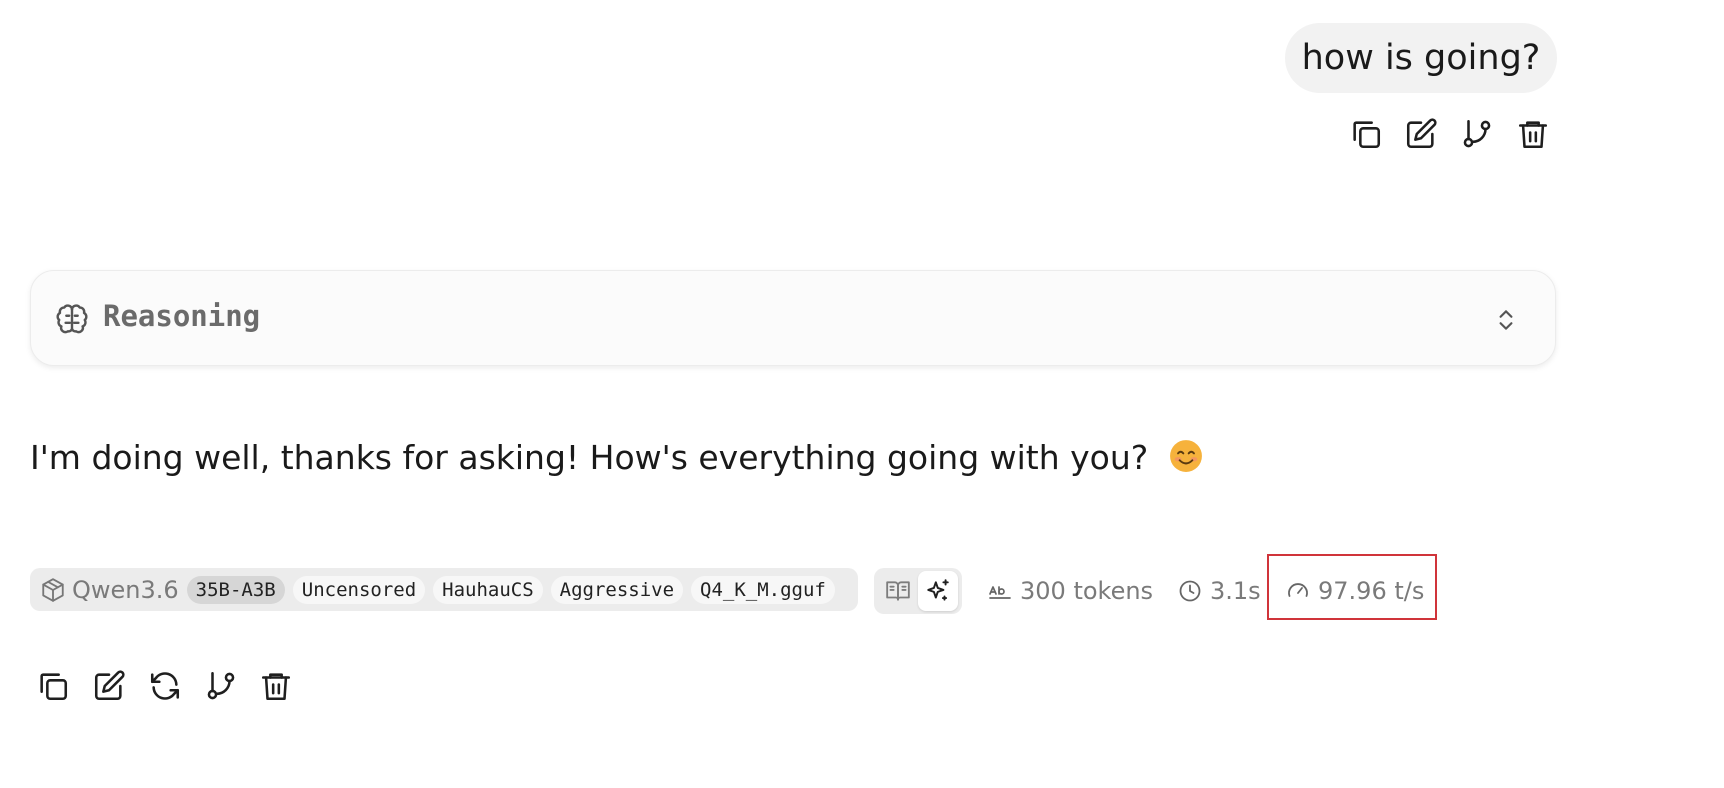 Image resolution: width=1724 pixels, height=788 pixels. I want to click on text-tokens-icon, so click(1000, 592).